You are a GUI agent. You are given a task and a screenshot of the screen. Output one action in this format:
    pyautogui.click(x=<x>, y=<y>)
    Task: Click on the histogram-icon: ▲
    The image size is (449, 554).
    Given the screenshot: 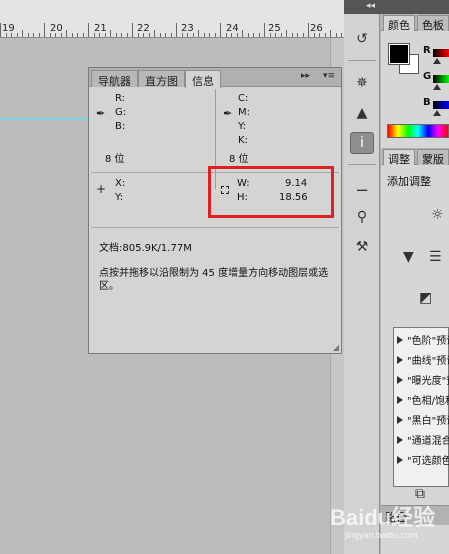 What is the action you would take?
    pyautogui.click(x=362, y=113)
    